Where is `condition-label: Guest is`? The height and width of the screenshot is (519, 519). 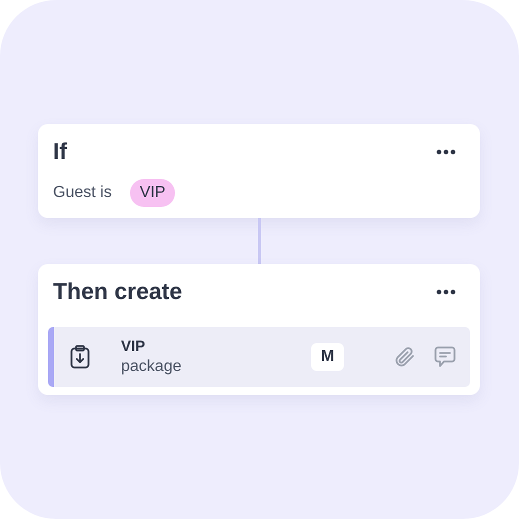
condition-label: Guest is is located at coordinates (82, 193).